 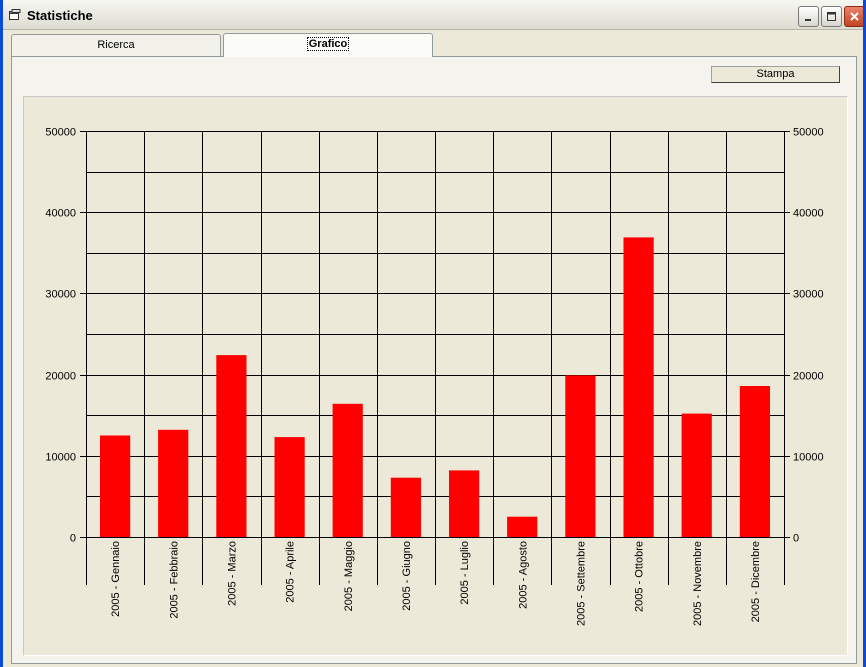 What do you see at coordinates (407, 576) in the screenshot?
I see `x-tick-label: 2005 - Giugno` at bounding box center [407, 576].